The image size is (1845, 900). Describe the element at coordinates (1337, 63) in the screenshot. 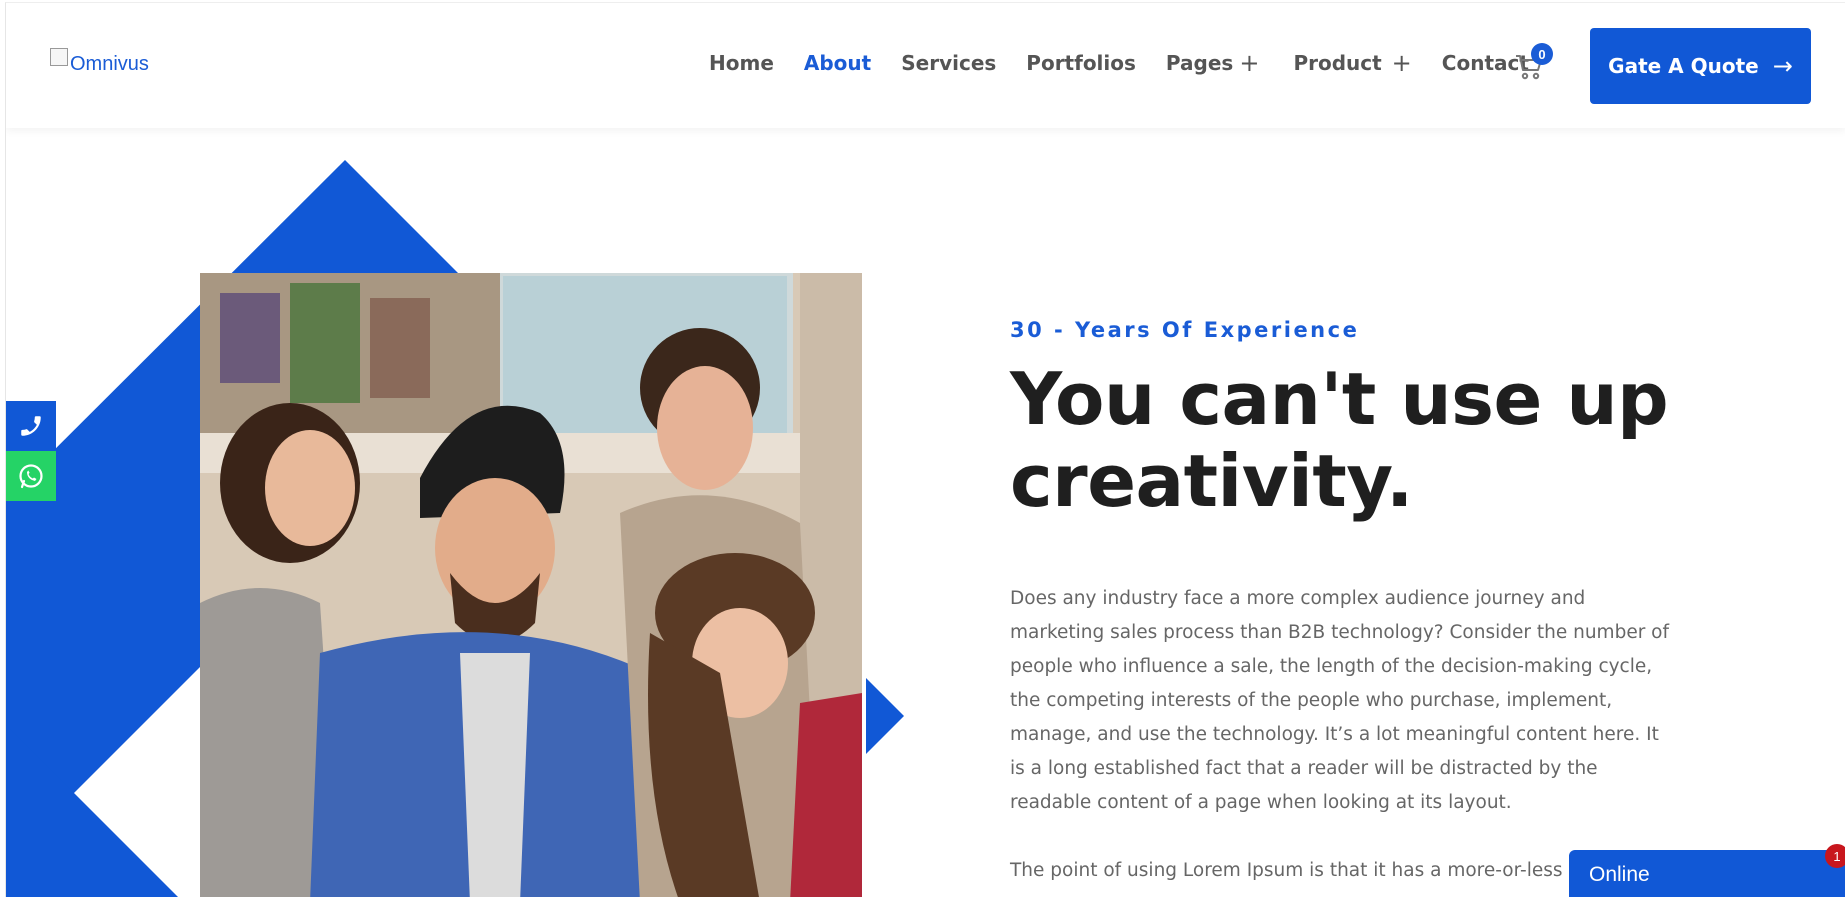

I see `nav-label: Product` at that location.